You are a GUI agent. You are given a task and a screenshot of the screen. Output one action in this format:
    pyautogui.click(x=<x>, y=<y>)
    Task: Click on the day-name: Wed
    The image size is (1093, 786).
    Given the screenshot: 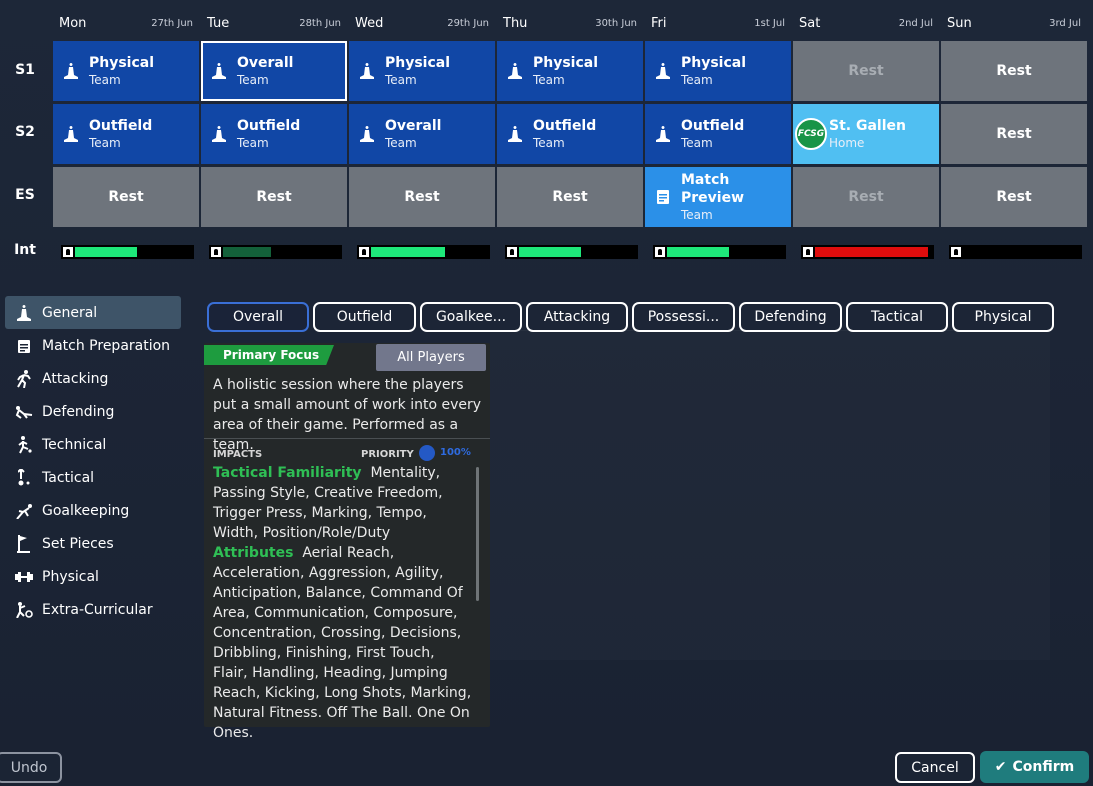 What is the action you would take?
    pyautogui.click(x=369, y=23)
    